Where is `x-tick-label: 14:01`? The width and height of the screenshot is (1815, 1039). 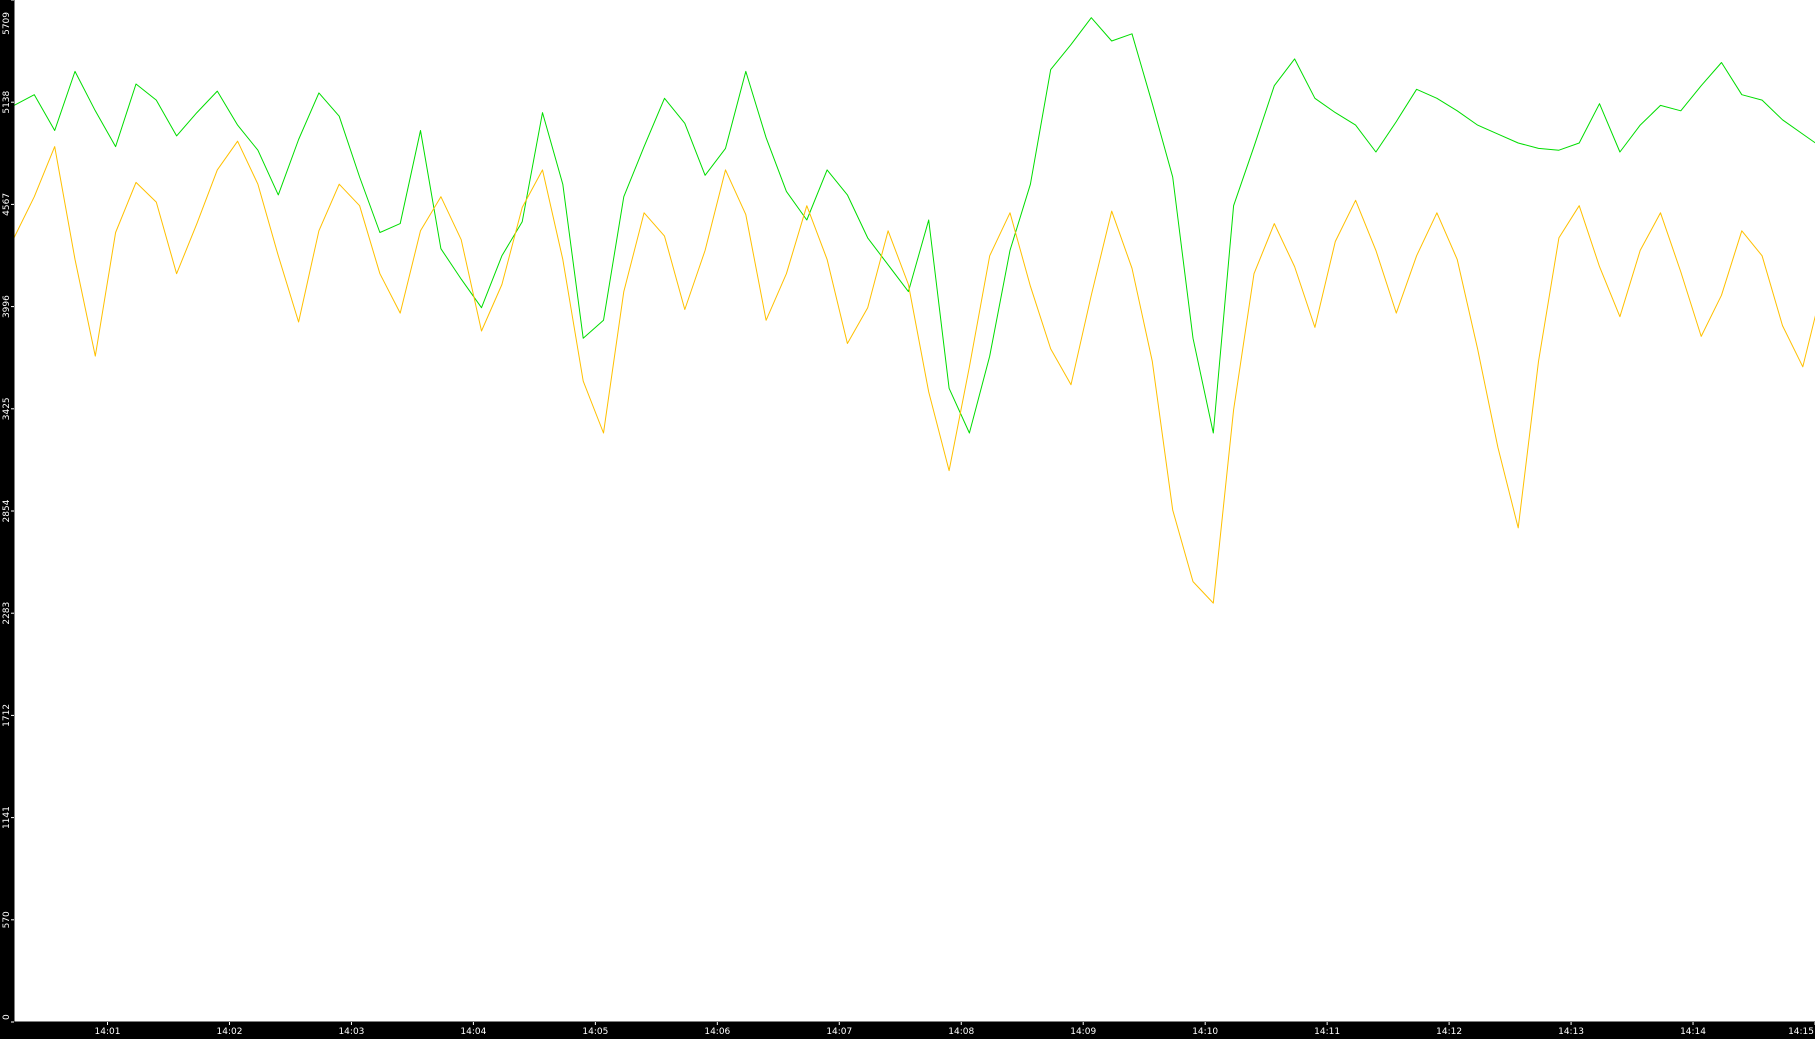
x-tick-label: 14:01 is located at coordinates (108, 1032).